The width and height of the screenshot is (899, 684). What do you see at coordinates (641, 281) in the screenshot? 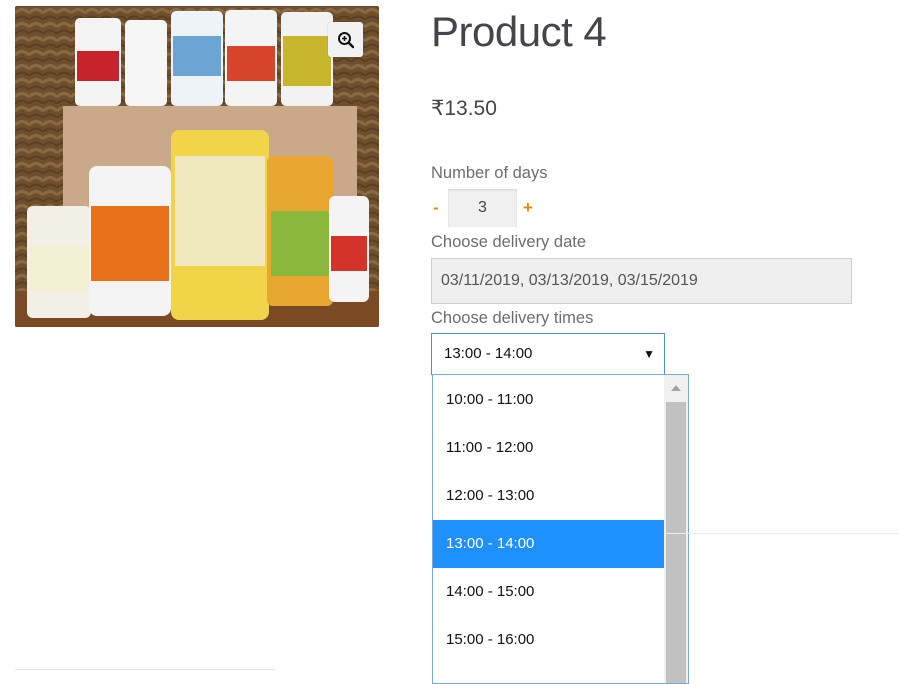
I see `delivery-date-field: 03/11/2019, 03/13/2019, 03/15/2019` at bounding box center [641, 281].